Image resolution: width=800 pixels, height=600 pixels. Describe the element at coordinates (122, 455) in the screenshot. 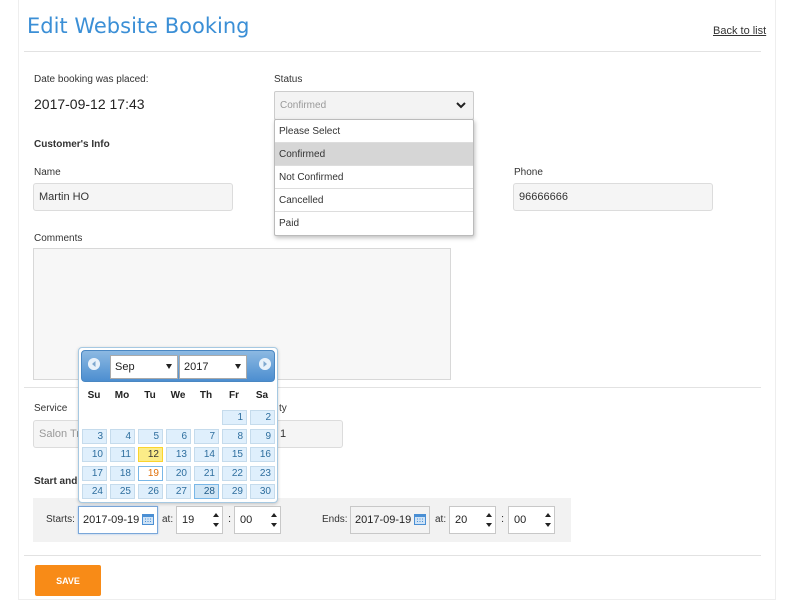

I see `calendar-day: 11` at that location.